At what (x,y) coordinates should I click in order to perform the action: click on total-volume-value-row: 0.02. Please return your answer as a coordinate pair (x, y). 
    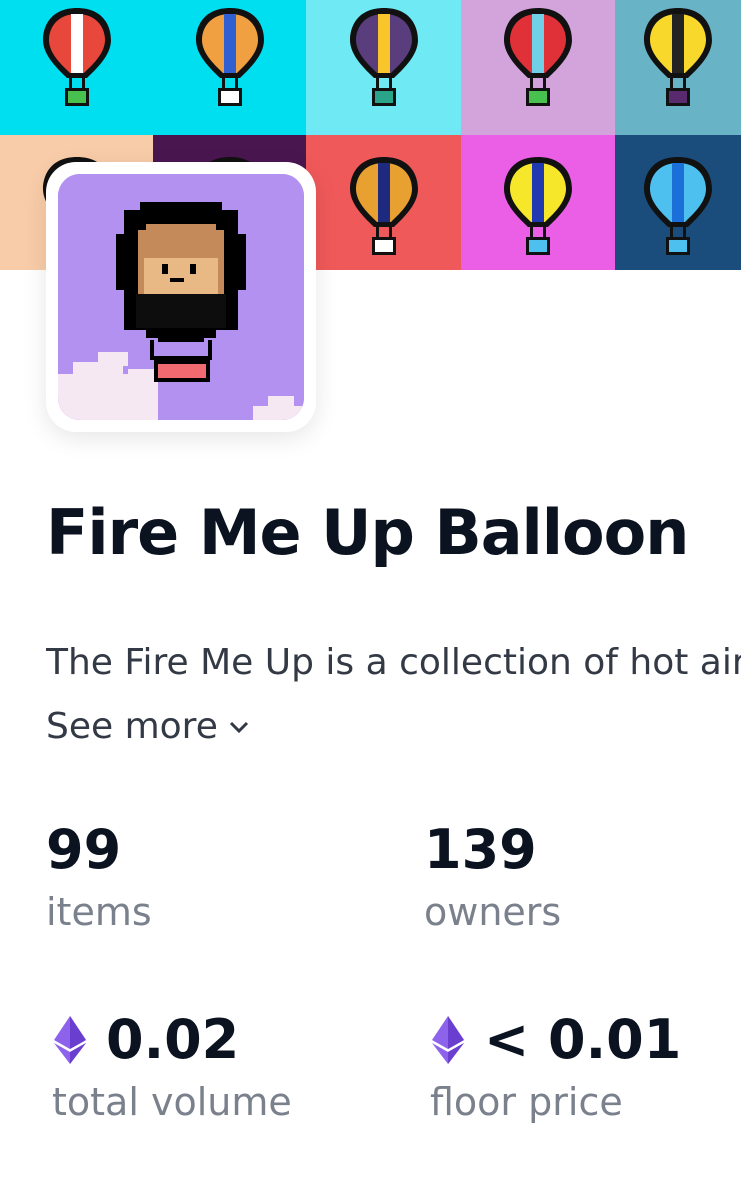
    Looking at the image, I should click on (145, 1039).